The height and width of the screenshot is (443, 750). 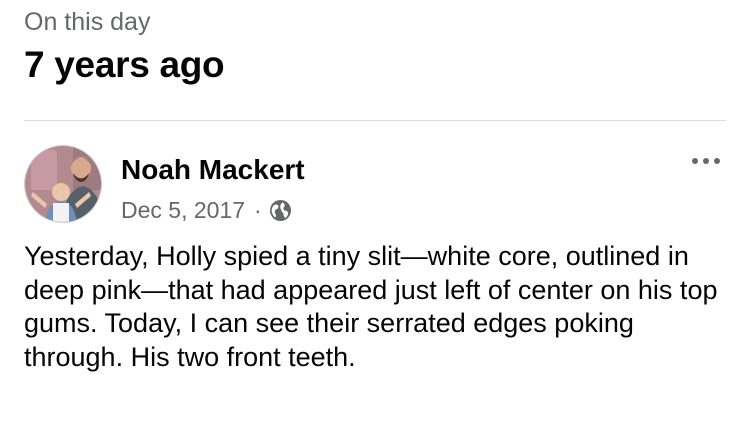 I want to click on author-avatar, so click(x=63, y=184).